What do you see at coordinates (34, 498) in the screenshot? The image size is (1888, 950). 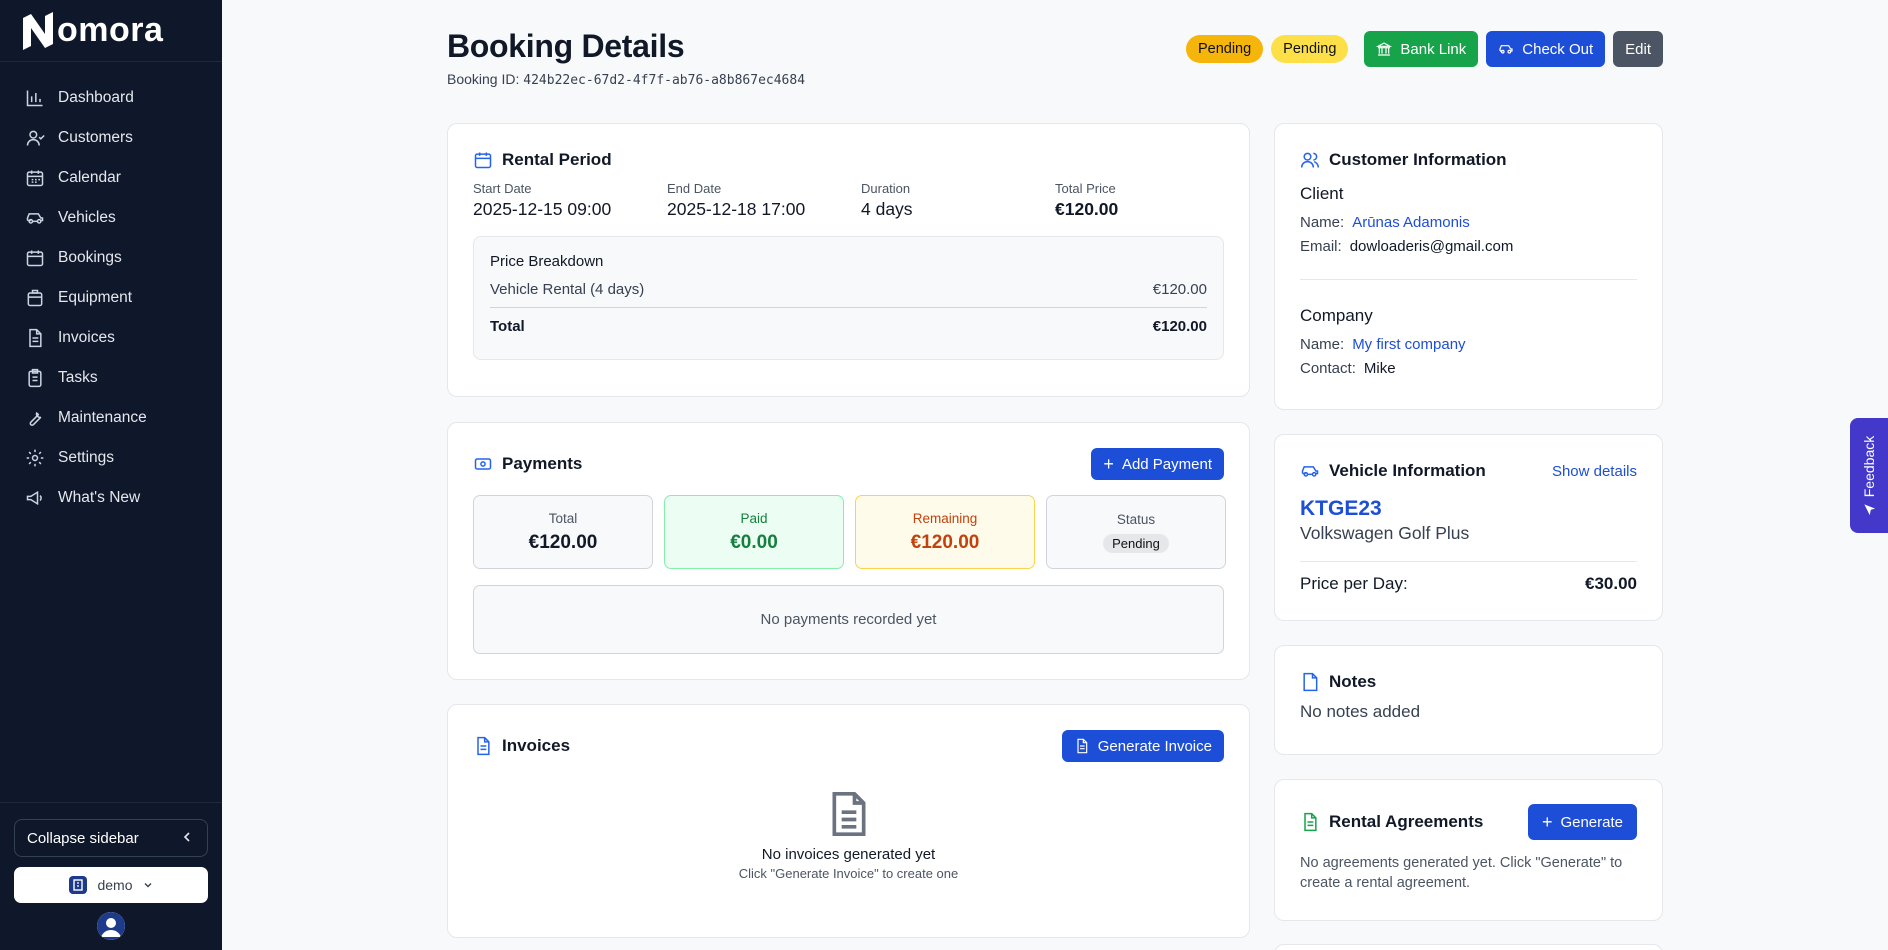 I see `megaphone-icon` at bounding box center [34, 498].